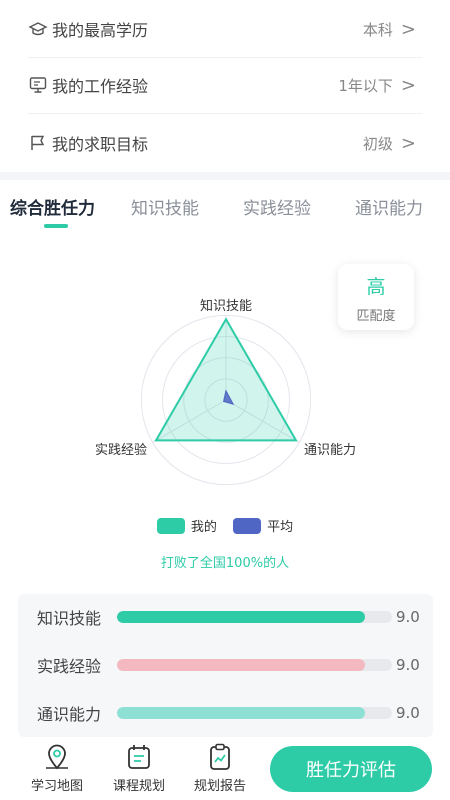 This screenshot has height=800, width=450. I want to click on nav-label: 课程规划, so click(138, 786).